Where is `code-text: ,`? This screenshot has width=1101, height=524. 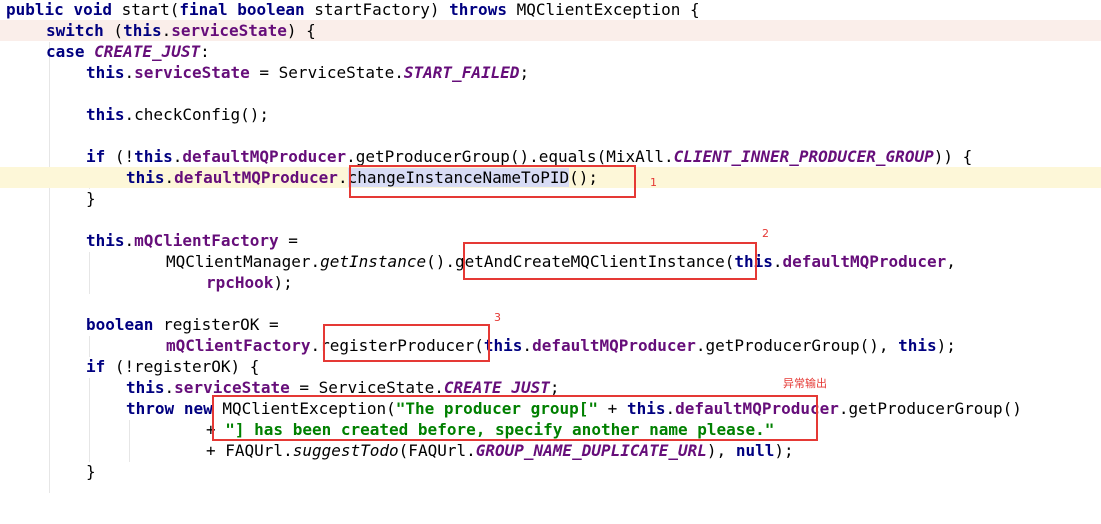 code-text: , is located at coordinates (951, 261).